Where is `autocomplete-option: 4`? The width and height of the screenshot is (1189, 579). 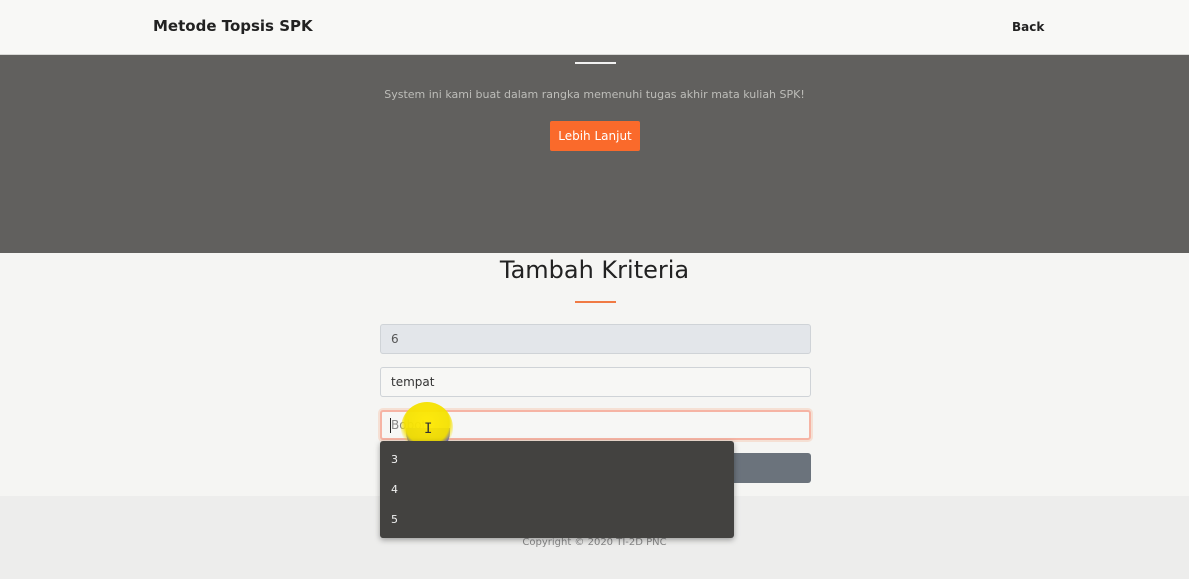
autocomplete-option: 4 is located at coordinates (557, 490).